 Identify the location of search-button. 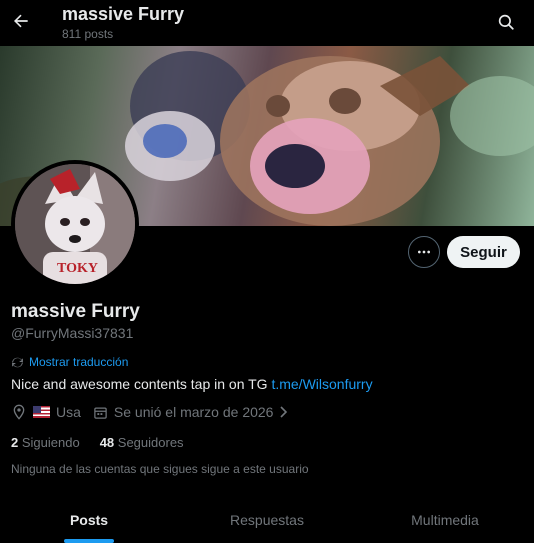
(506, 22).